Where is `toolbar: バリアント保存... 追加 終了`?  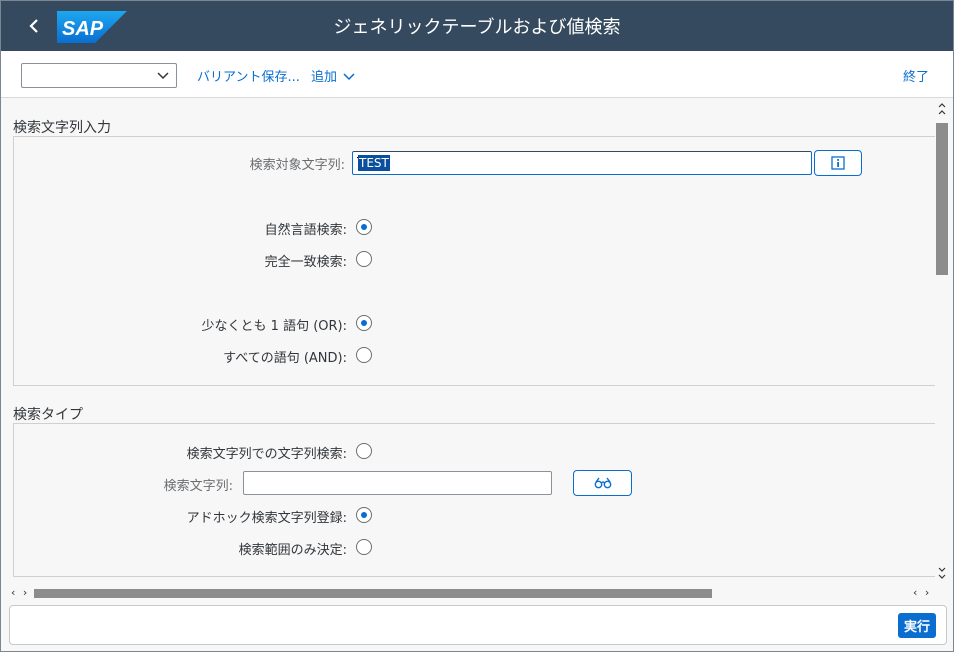 toolbar: バリアント保存... 追加 終了 is located at coordinates (477, 74).